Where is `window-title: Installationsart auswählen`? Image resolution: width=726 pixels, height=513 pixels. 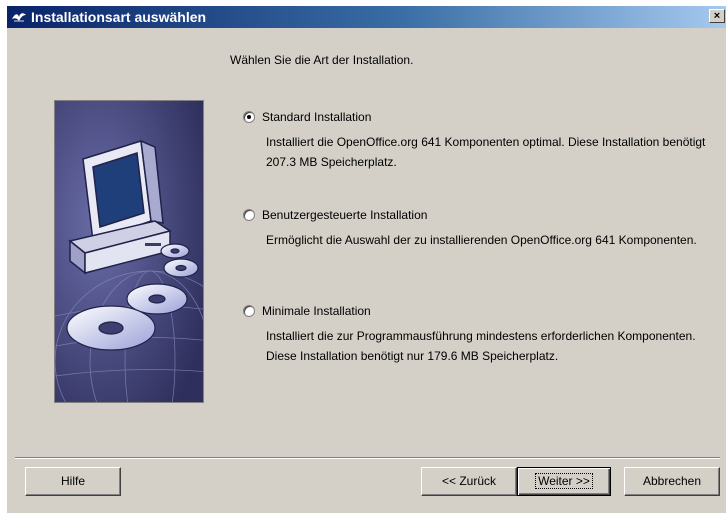
window-title: Installationsart auswählen is located at coordinates (119, 17).